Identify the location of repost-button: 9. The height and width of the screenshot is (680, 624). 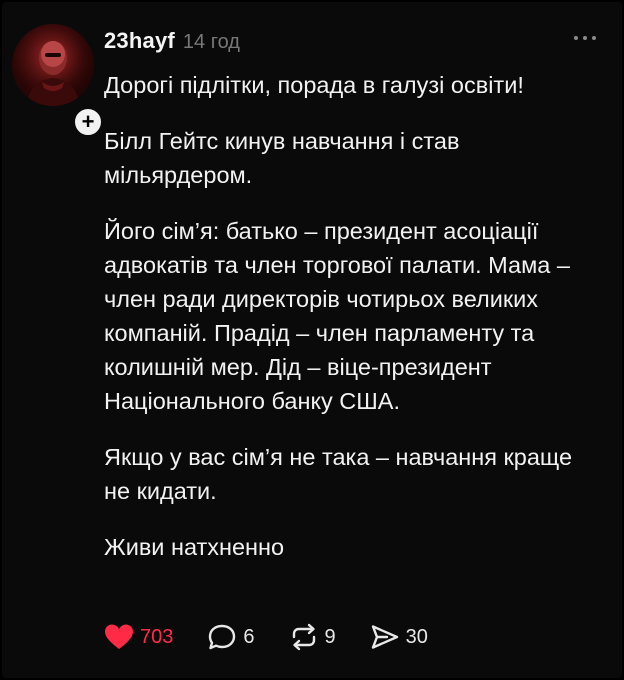
(312, 637).